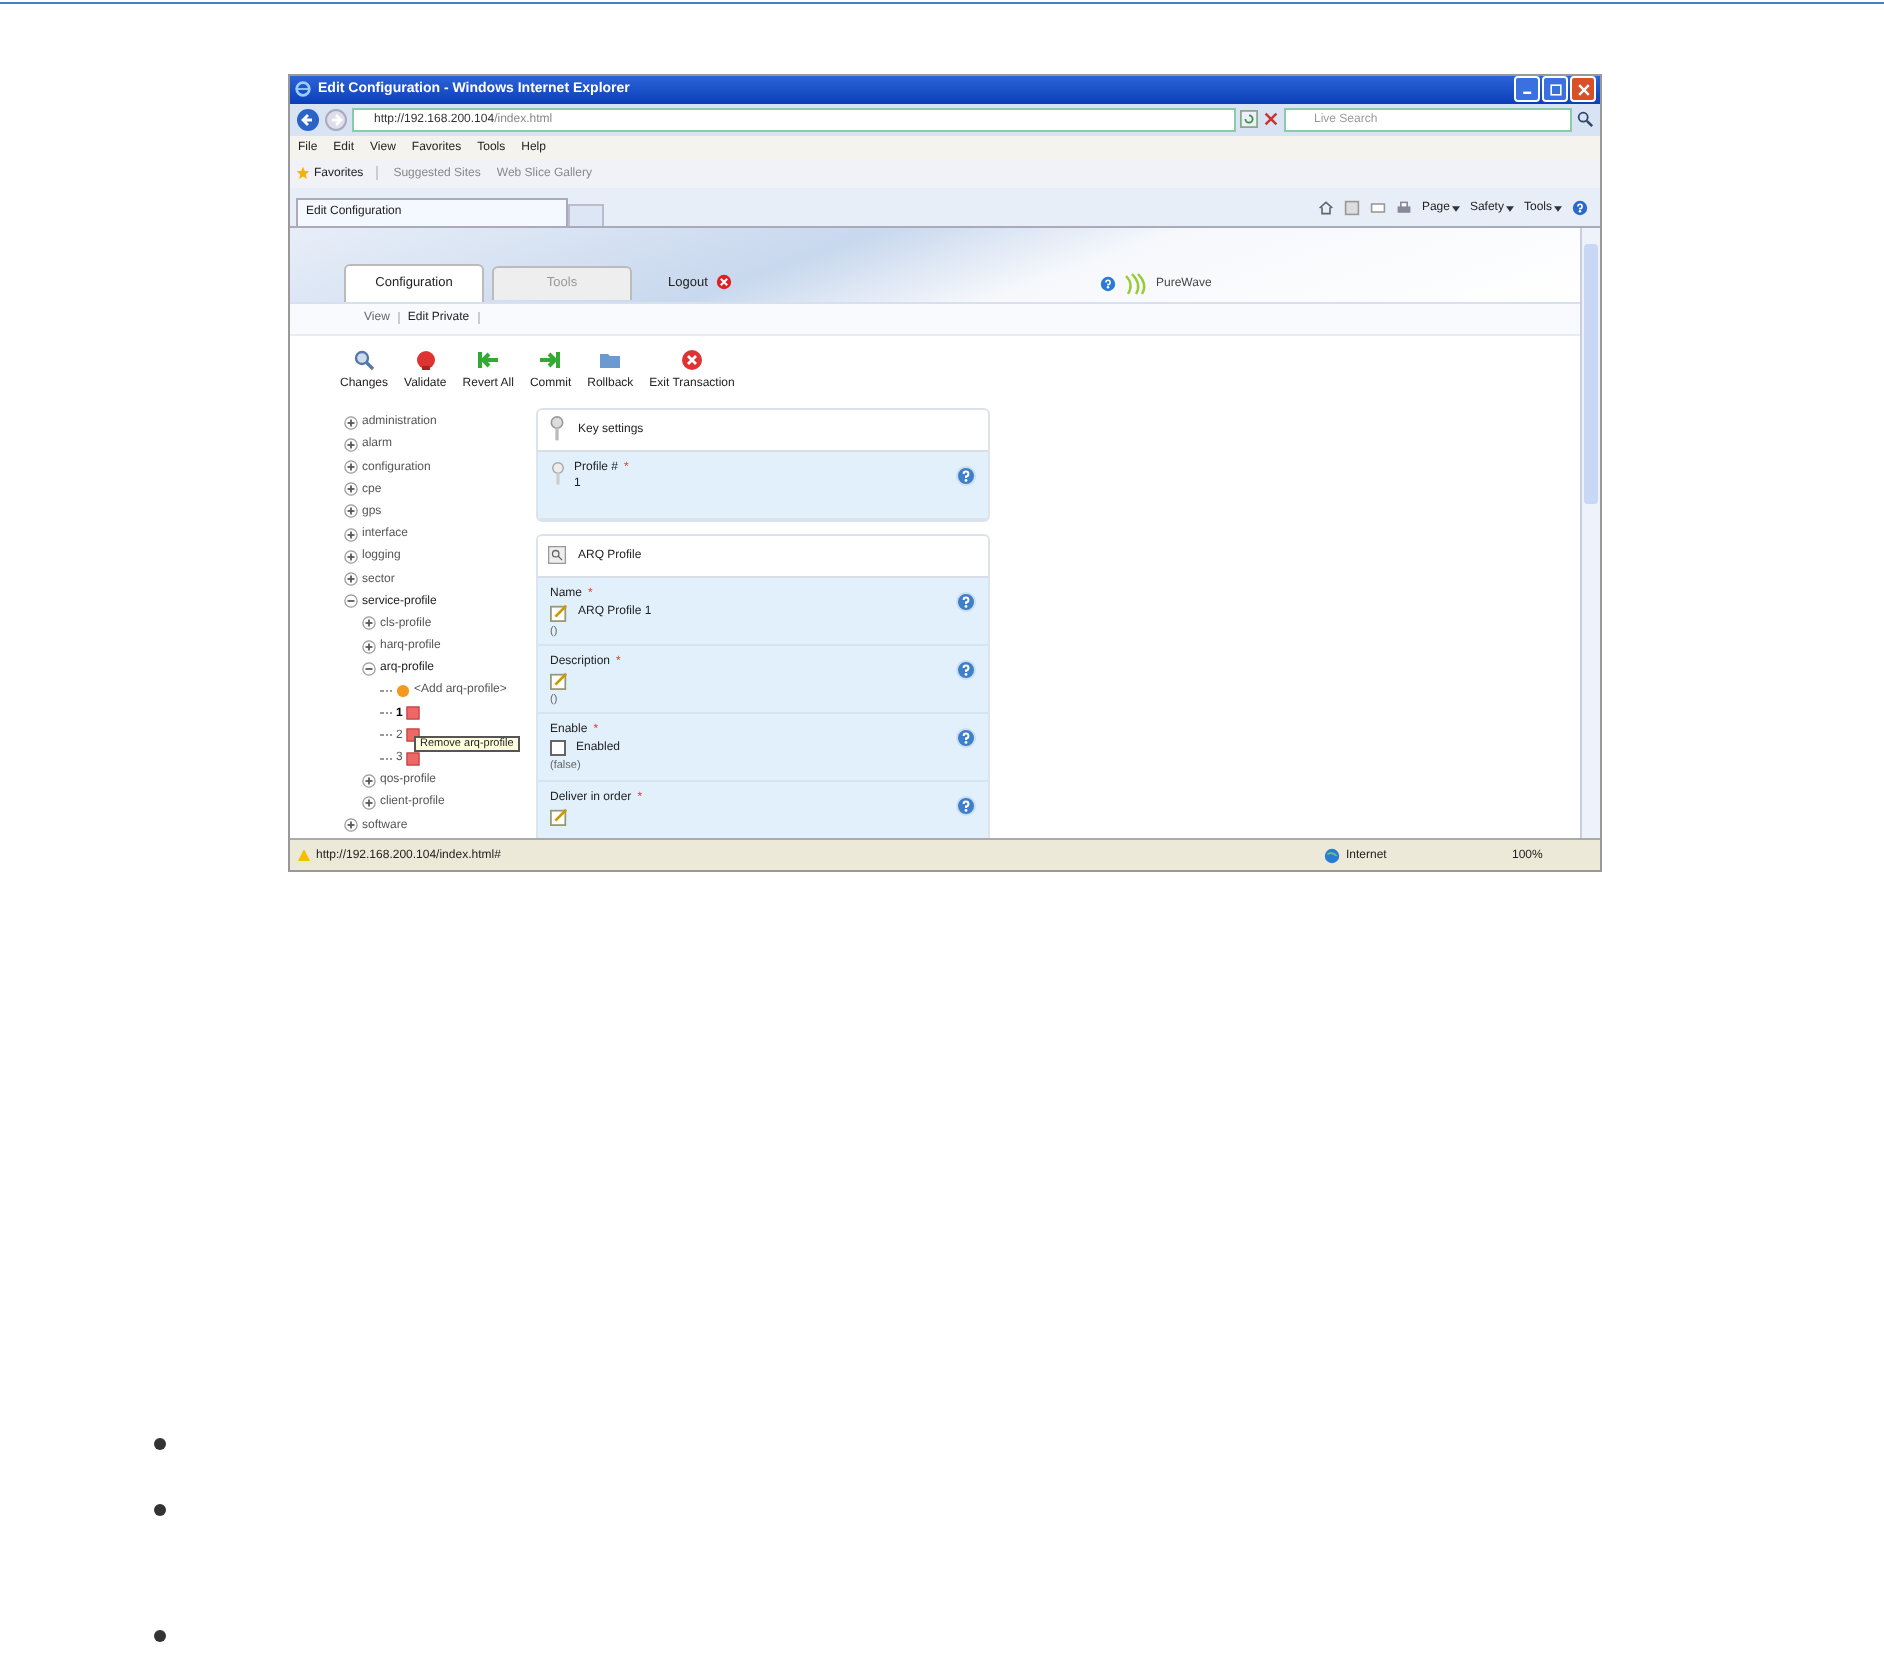 The image size is (1884, 1662). I want to click on minimize-button, so click(1527, 89).